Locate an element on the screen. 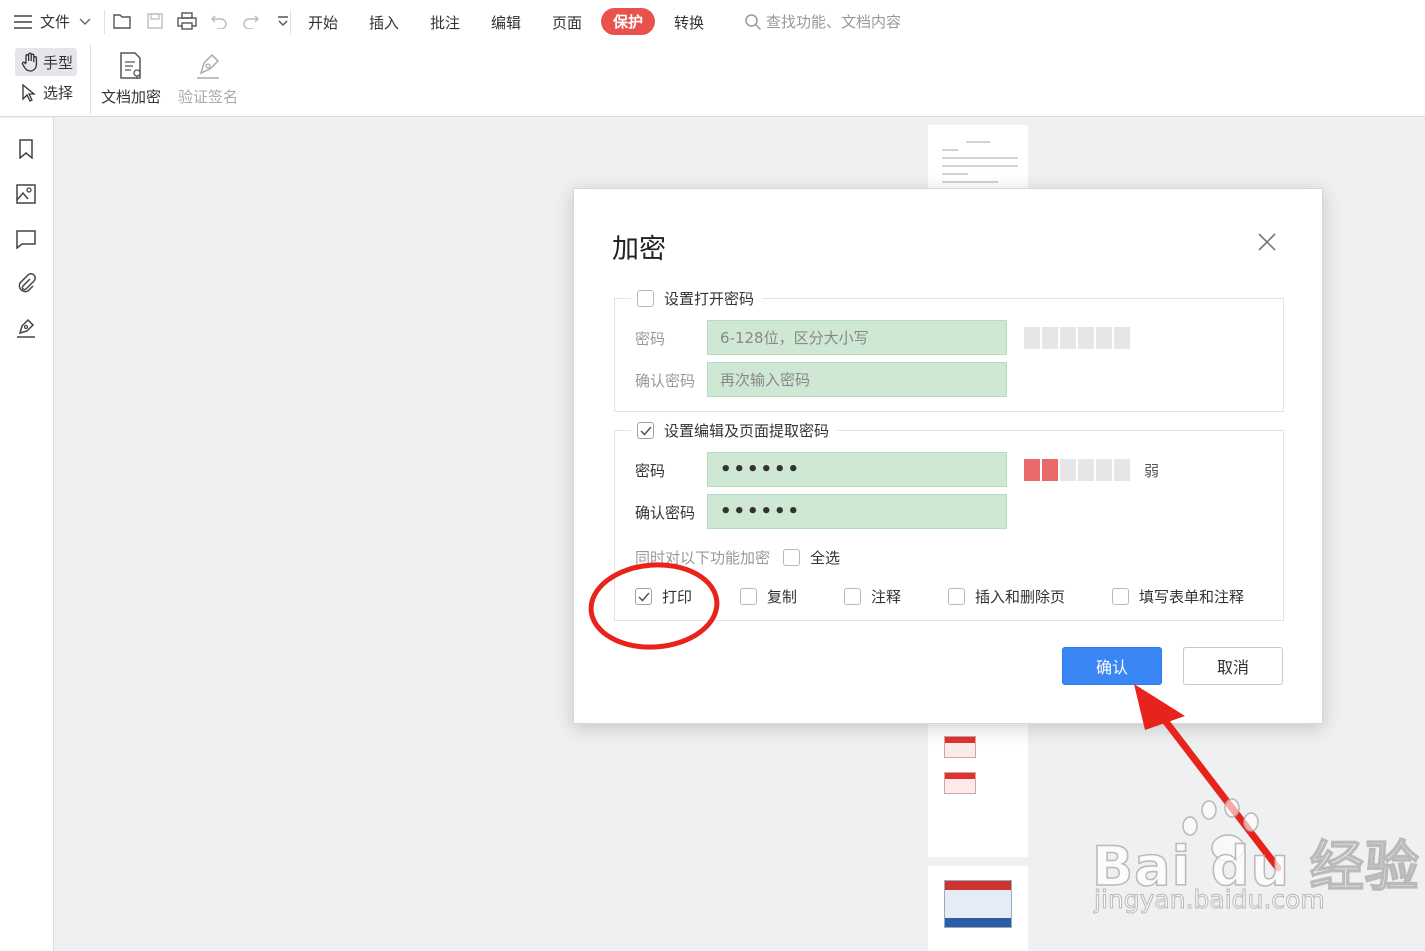 This screenshot has height=951, width=1425. select-all-checkbox is located at coordinates (791, 557).